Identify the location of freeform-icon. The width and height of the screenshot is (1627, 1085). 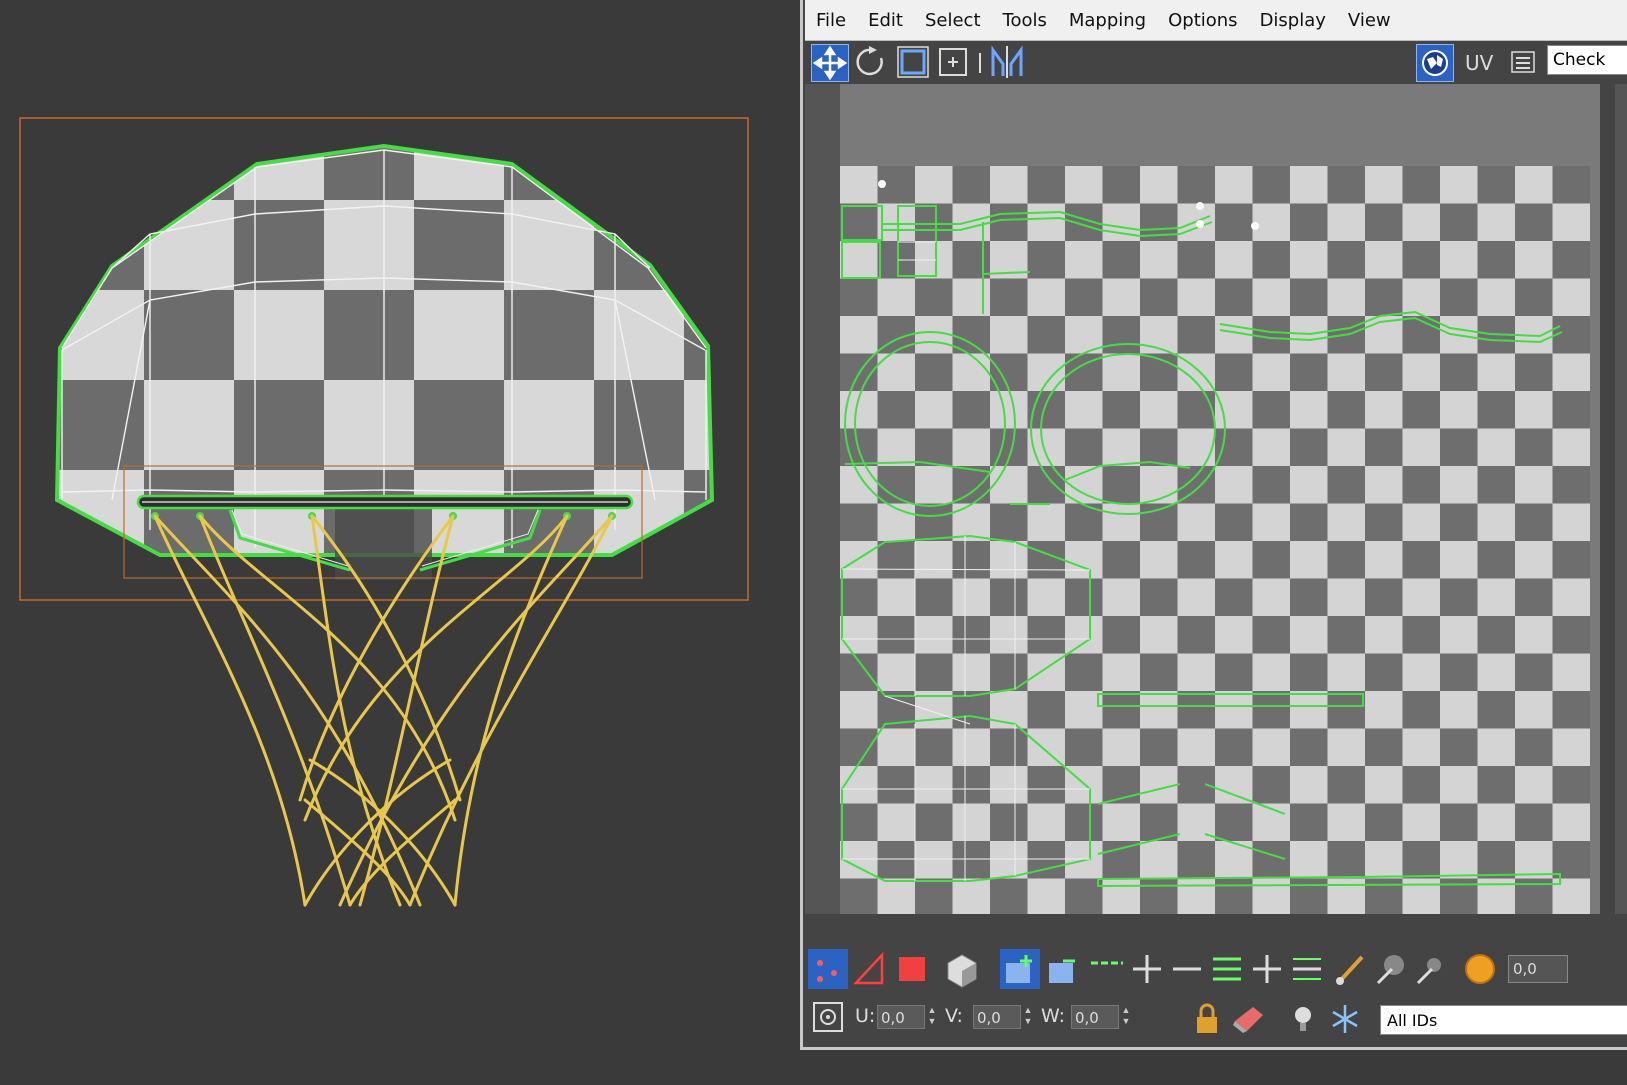
(953, 62).